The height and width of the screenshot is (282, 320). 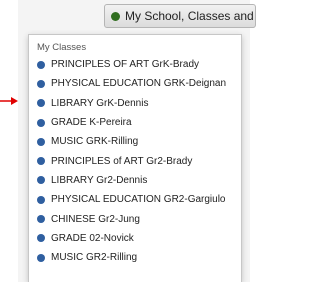 I want to click on class-item: PHYSICAL EDUCATION GRK-Deignan, so click(x=135, y=83).